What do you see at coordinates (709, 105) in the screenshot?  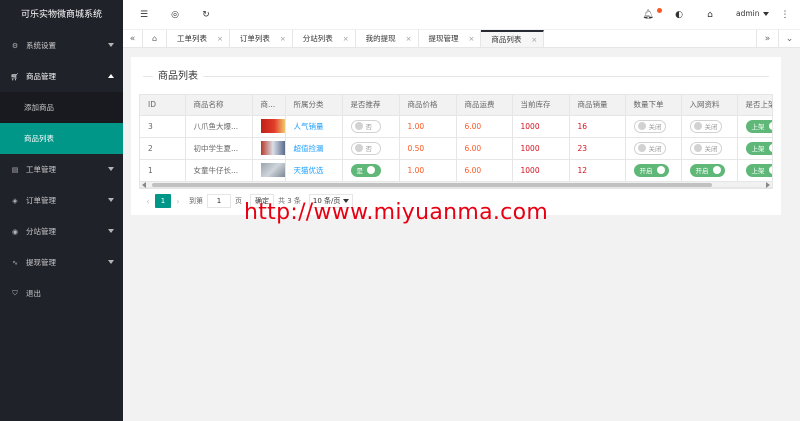 I see `column-header: 入网资料` at bounding box center [709, 105].